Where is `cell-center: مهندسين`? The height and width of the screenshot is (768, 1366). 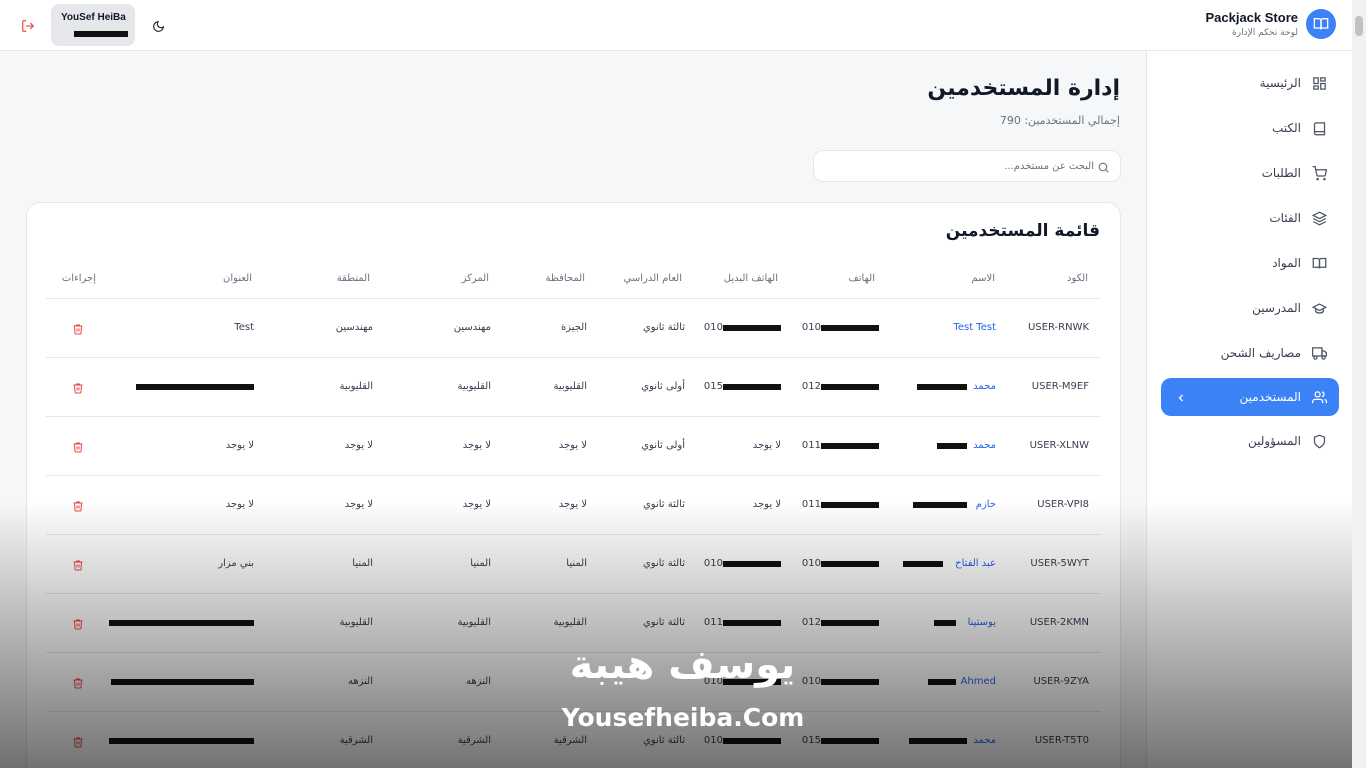 cell-center: مهندسين is located at coordinates (472, 327).